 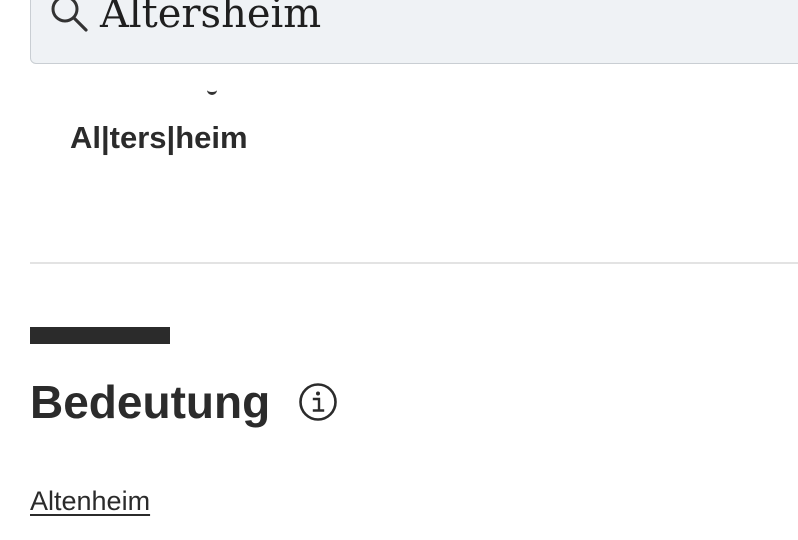 What do you see at coordinates (214, 93) in the screenshot?
I see `clipped-text-fragment` at bounding box center [214, 93].